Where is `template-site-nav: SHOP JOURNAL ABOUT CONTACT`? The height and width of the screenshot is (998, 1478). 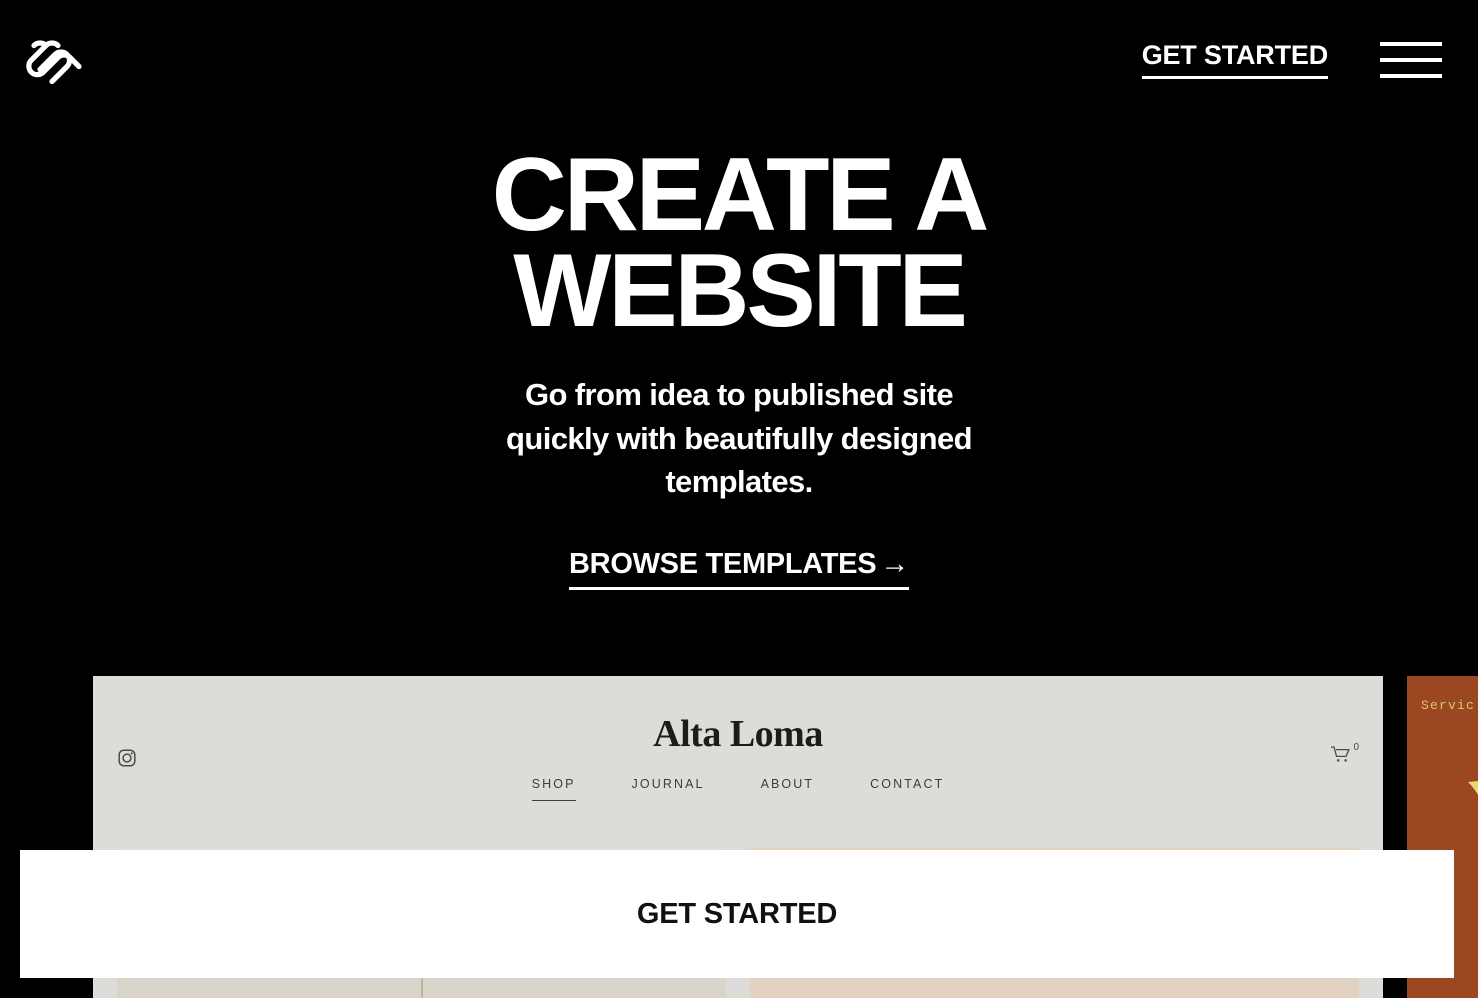
template-site-nav: SHOP JOURNAL ABOUT CONTACT is located at coordinates (738, 789).